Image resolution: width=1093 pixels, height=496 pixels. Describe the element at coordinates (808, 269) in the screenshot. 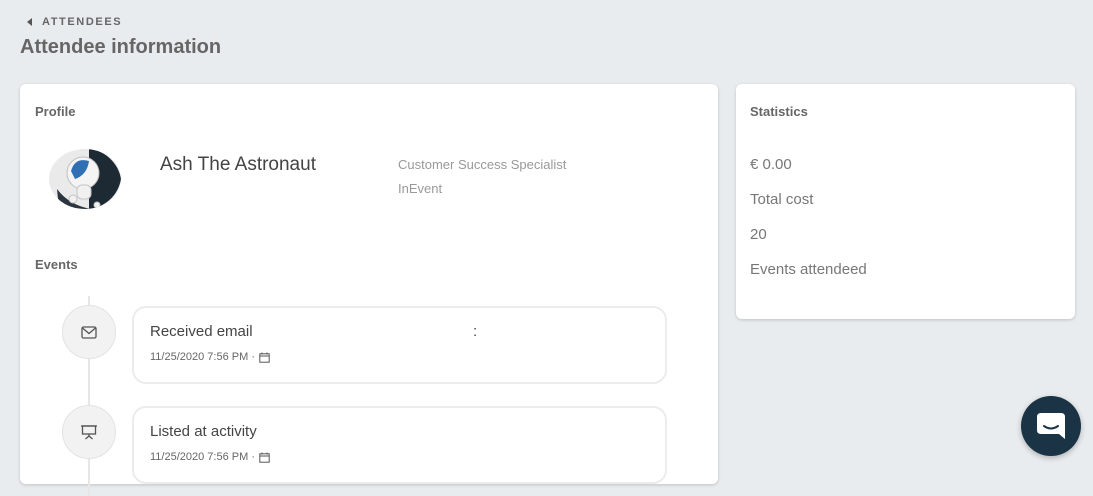

I see `events-attended-label: Events attendeed` at that location.